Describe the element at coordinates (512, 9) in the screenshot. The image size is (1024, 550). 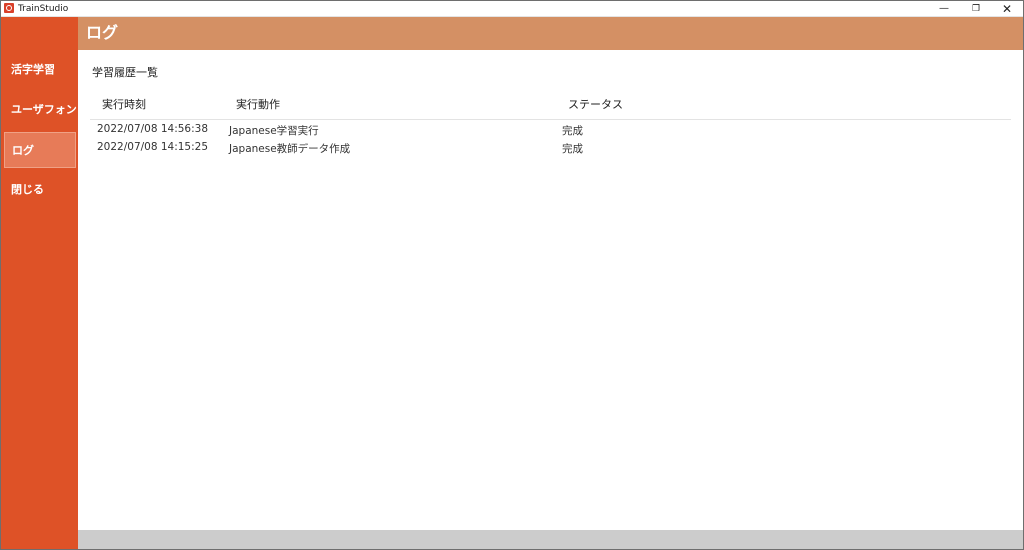
I see `title-bar: TrainStudio — ❐ ✕` at that location.